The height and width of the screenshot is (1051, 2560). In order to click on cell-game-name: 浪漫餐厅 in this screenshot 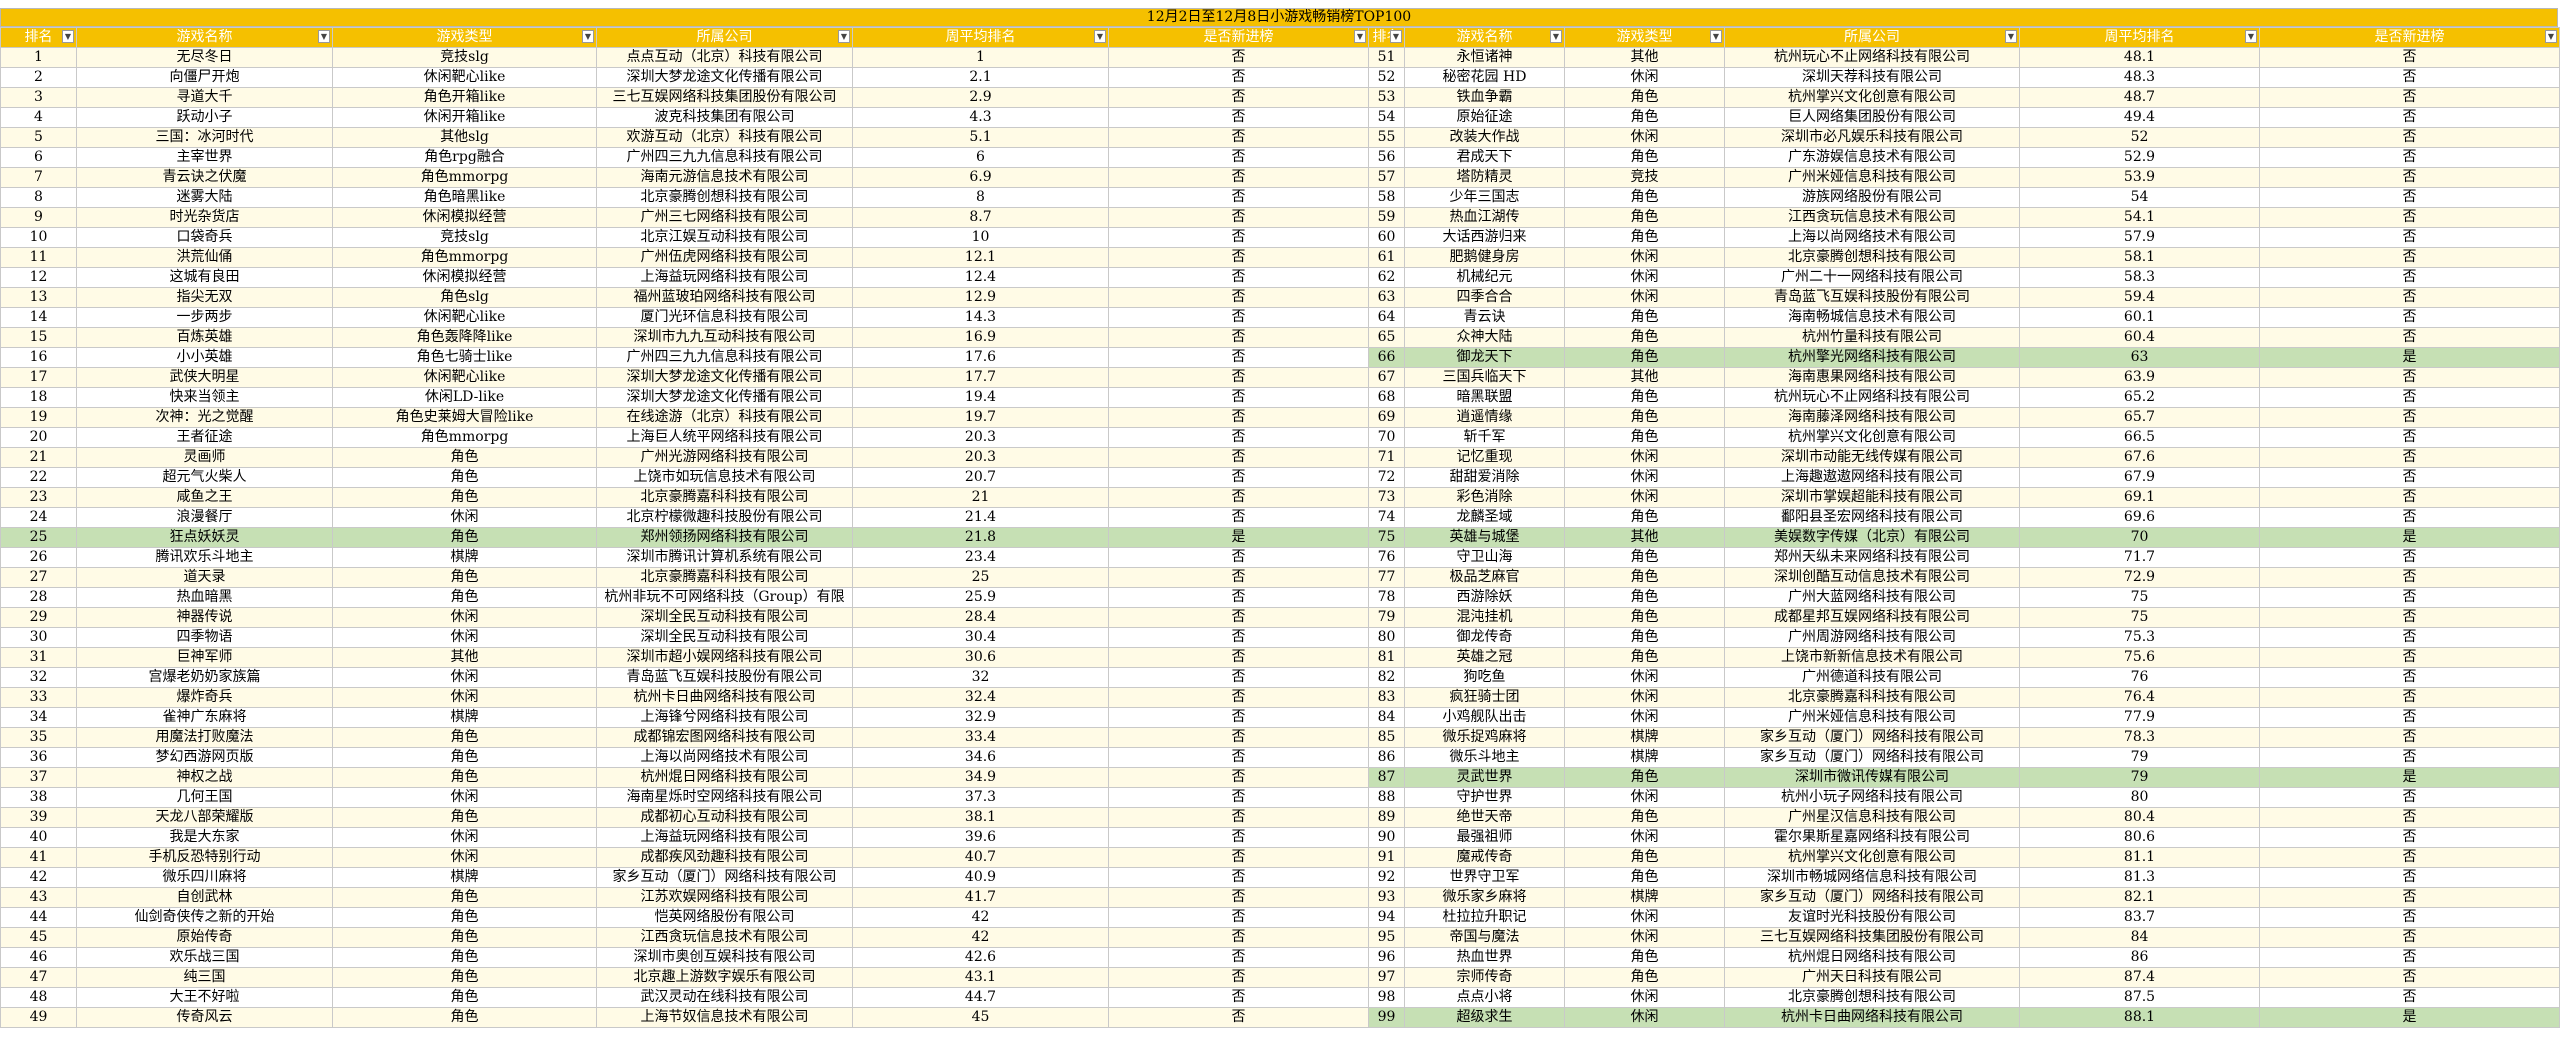, I will do `click(204, 517)`.